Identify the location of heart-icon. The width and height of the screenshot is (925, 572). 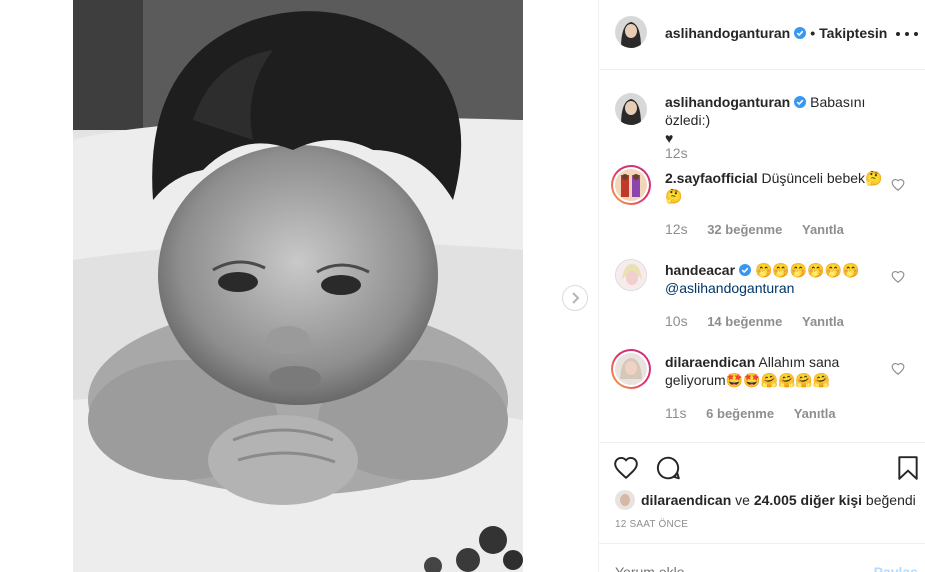
(626, 468).